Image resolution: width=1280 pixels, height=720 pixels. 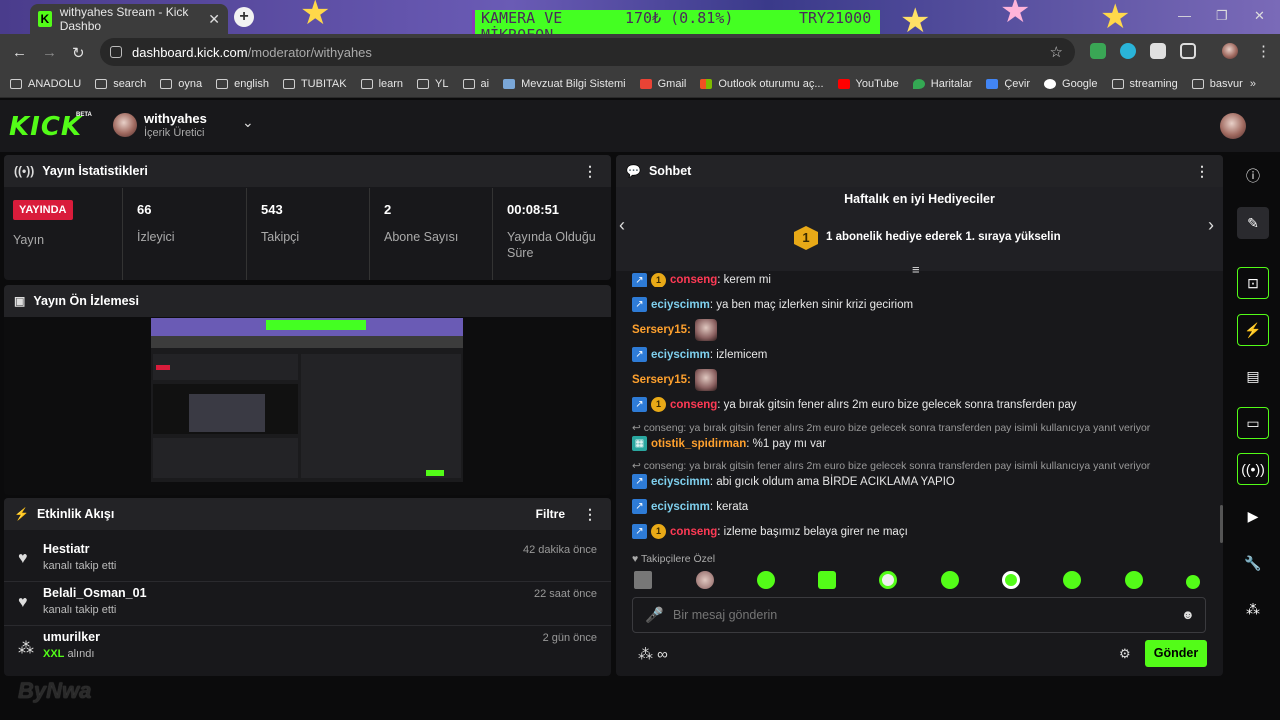 What do you see at coordinates (475, 84) in the screenshot?
I see `bookmark-ai: ai` at bounding box center [475, 84].